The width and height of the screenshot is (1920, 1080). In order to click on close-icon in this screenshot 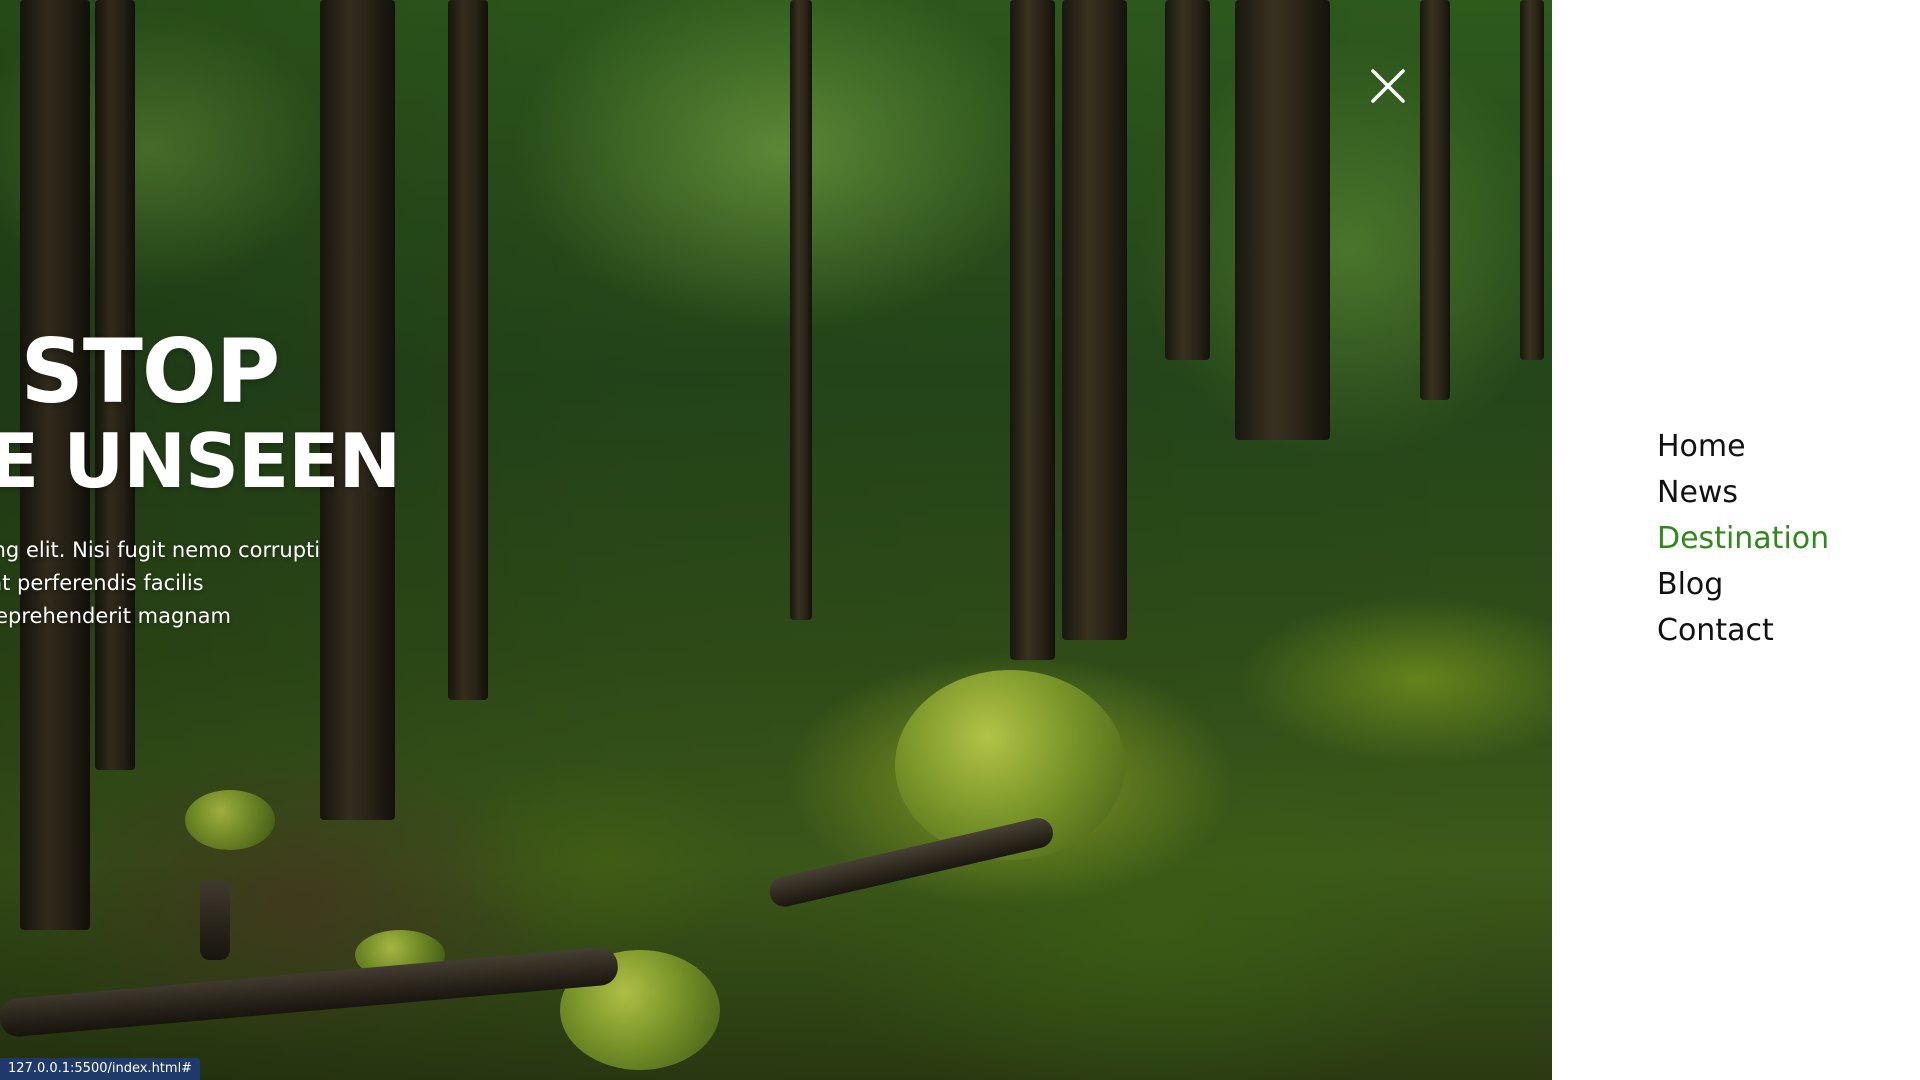, I will do `click(1388, 86)`.